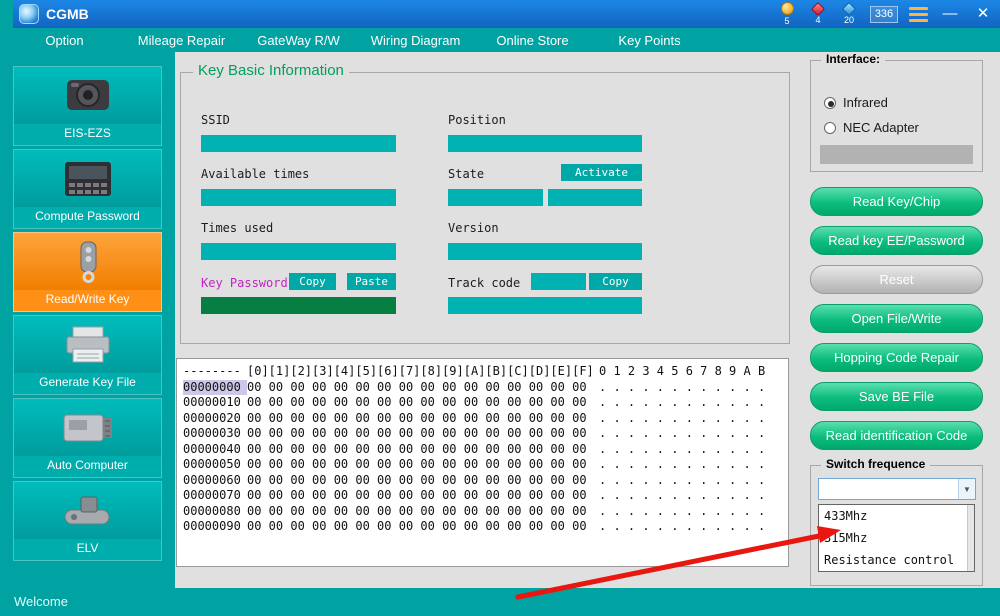  I want to click on menu-gateway-rw: GateWay R/W, so click(298, 40).